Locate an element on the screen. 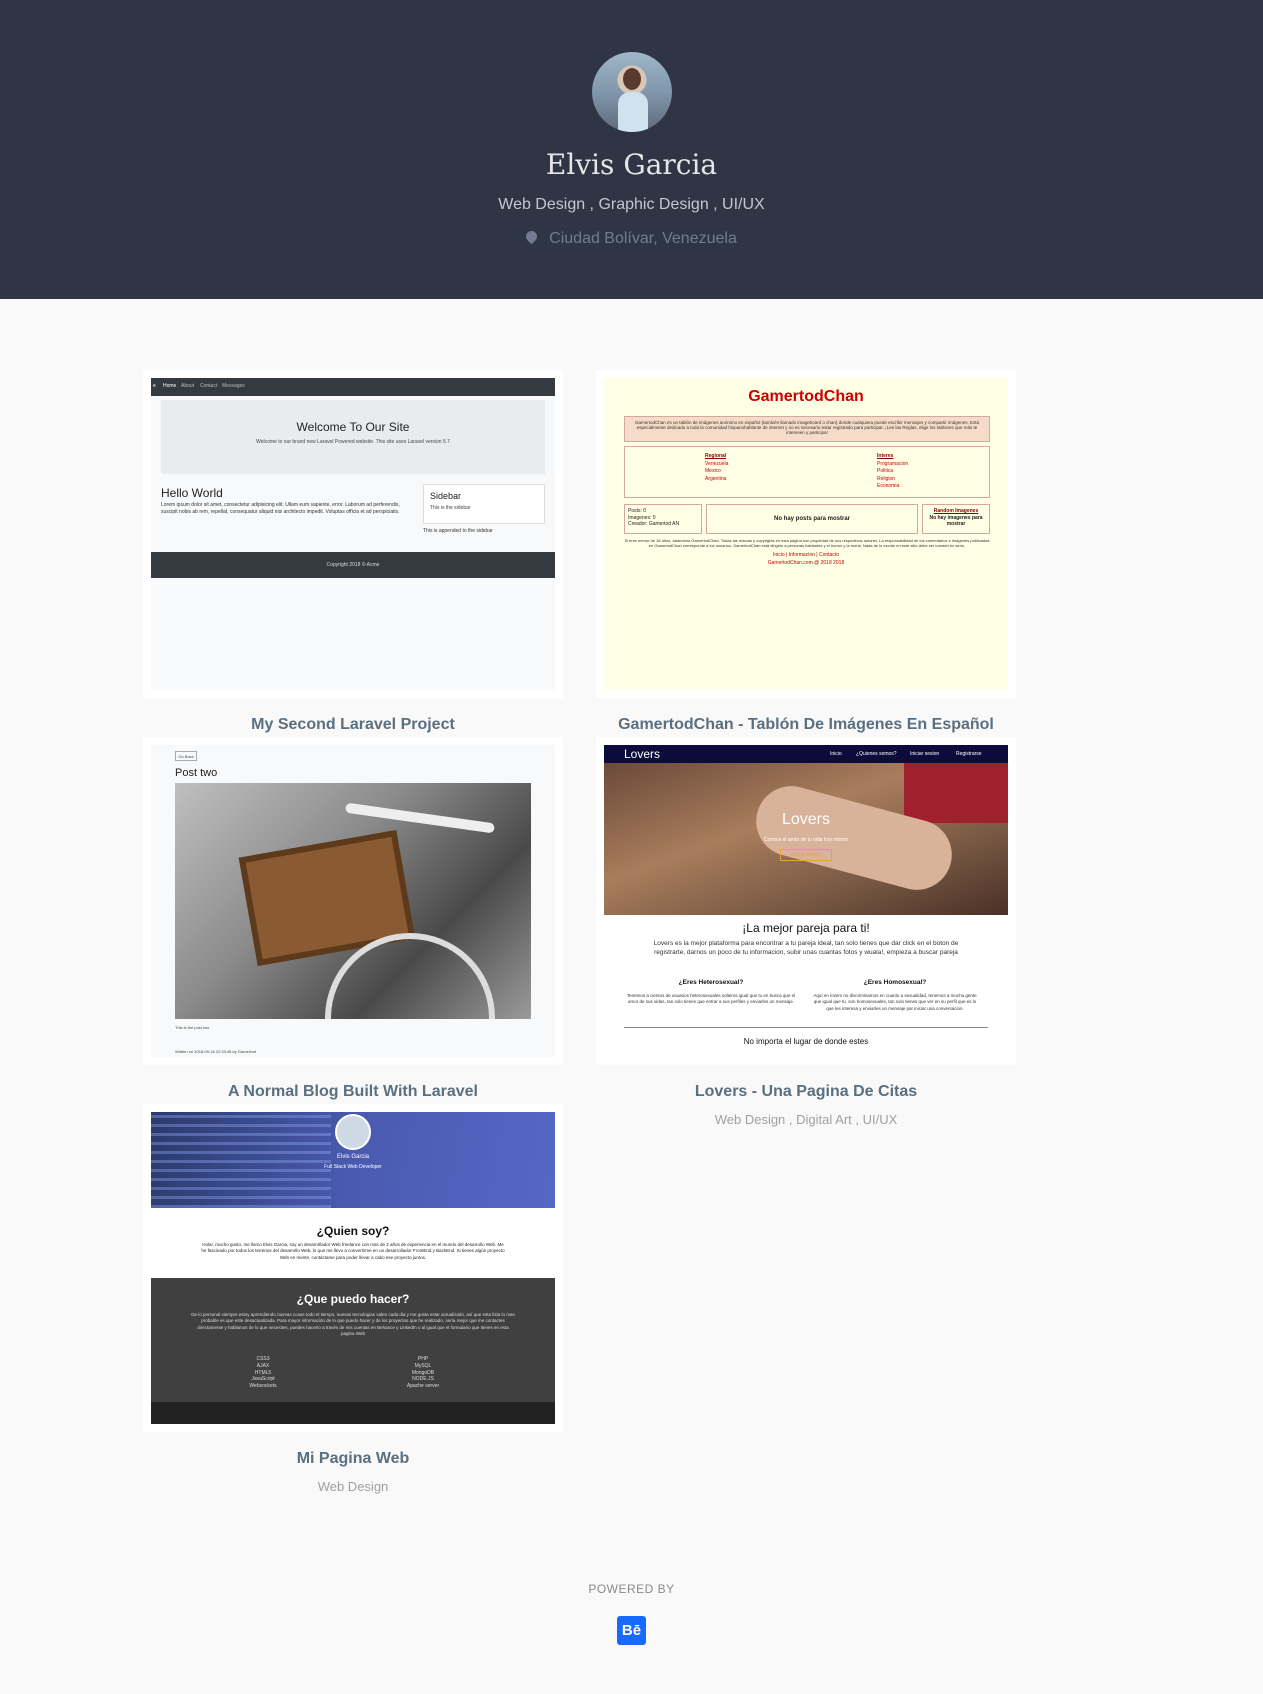 This screenshot has width=1263, height=1694. cover-nav-item: Home is located at coordinates (170, 386).